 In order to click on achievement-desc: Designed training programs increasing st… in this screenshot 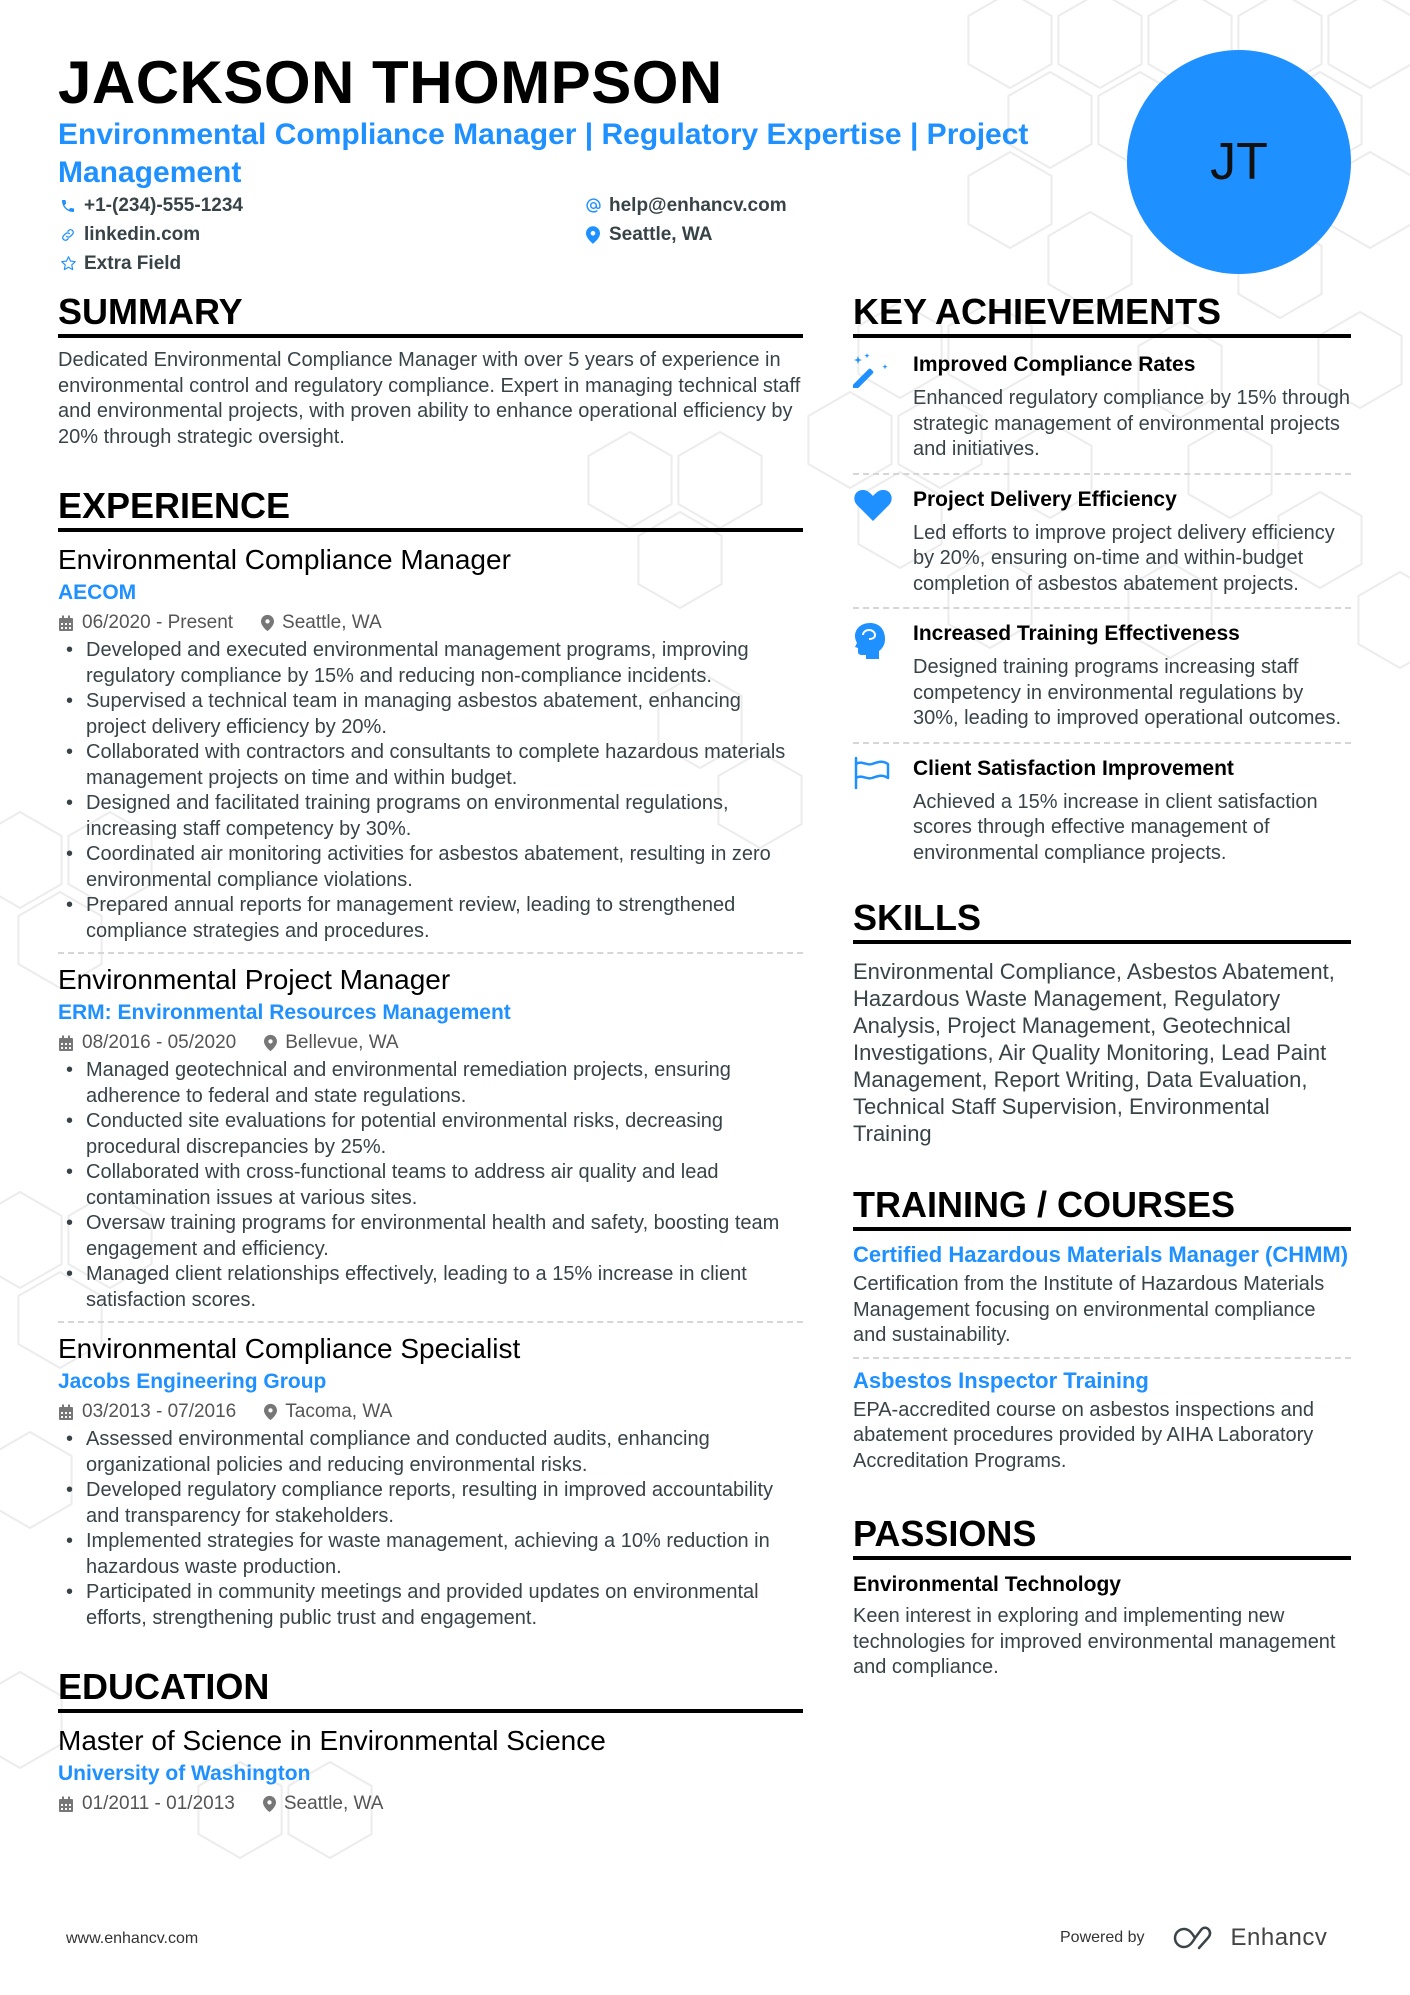, I will do `click(1127, 692)`.